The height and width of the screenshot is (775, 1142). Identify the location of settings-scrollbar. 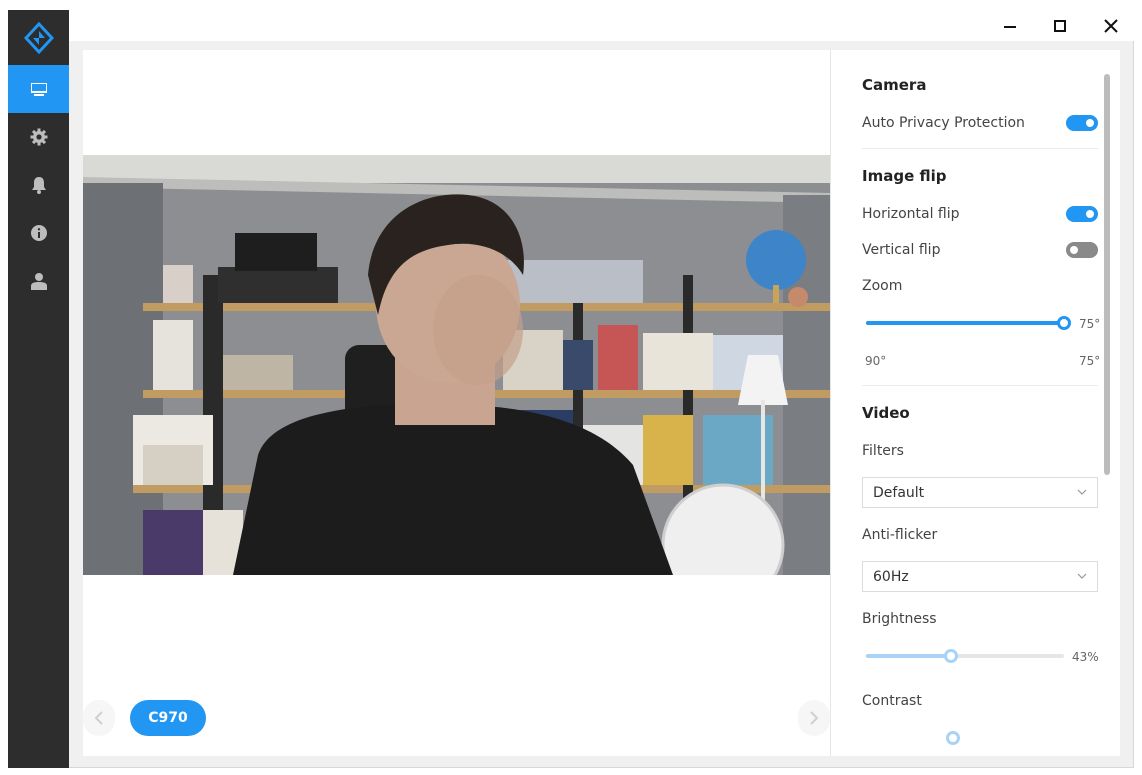
(1107, 274).